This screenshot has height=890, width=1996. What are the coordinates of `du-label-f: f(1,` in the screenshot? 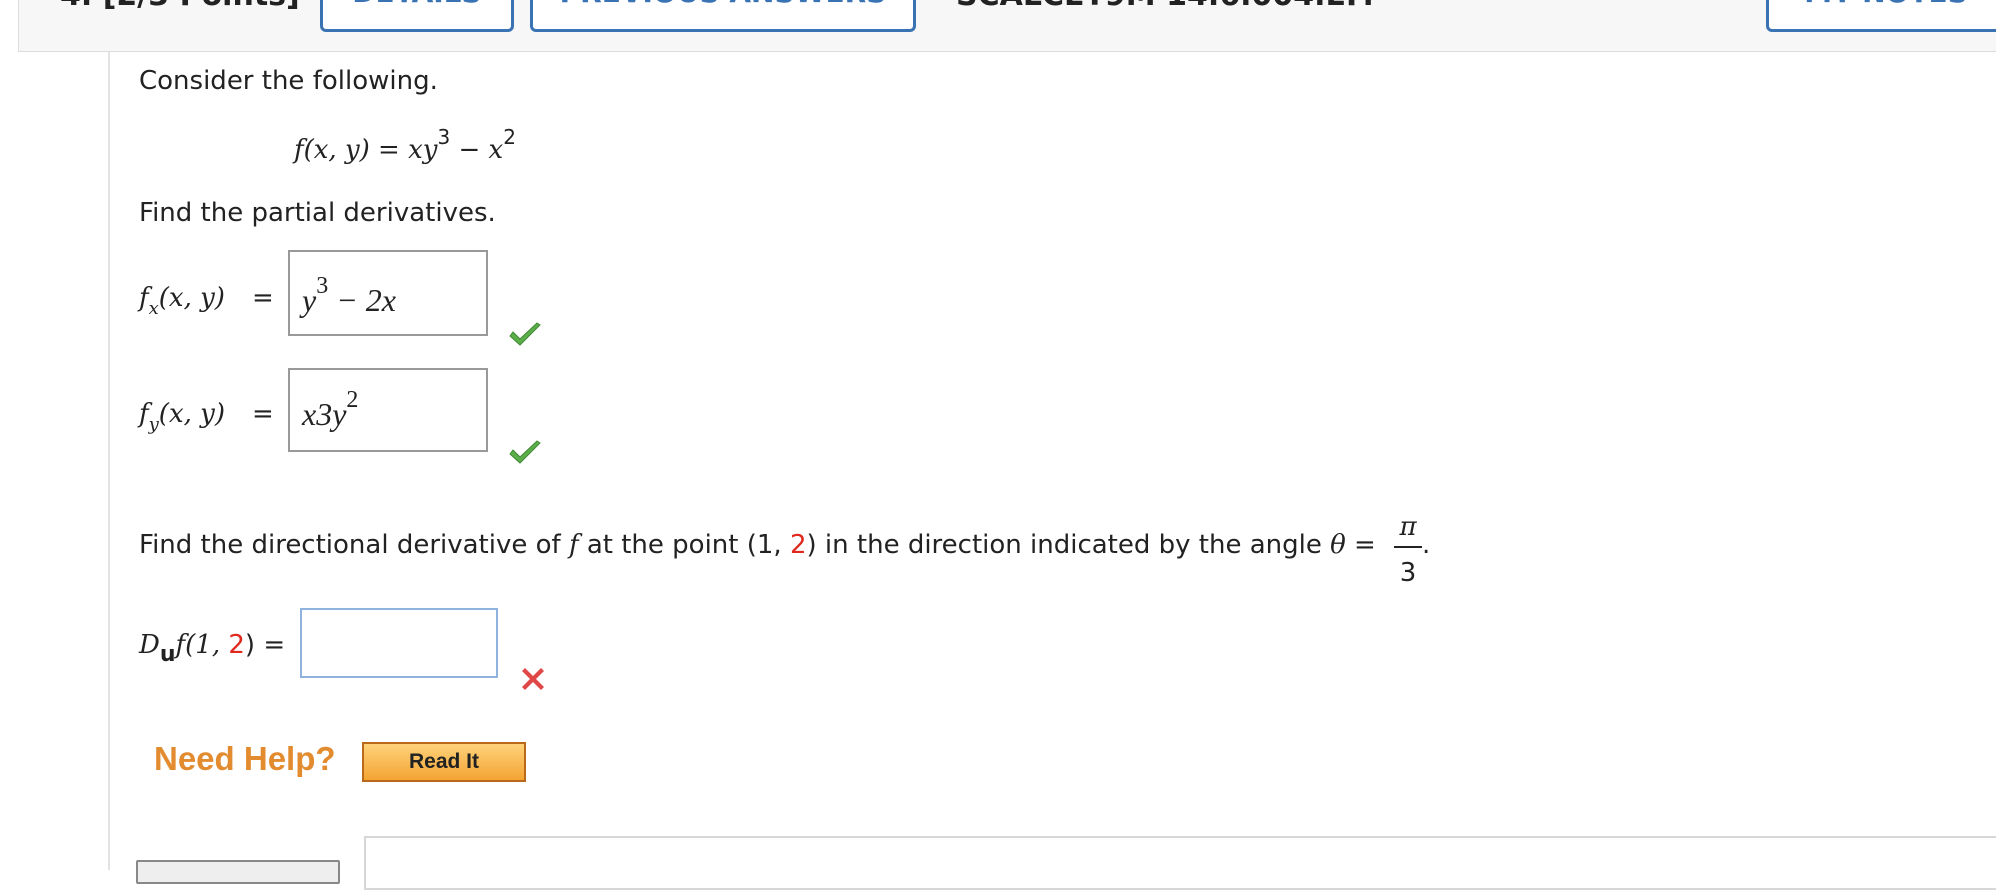 It's located at (202, 645).